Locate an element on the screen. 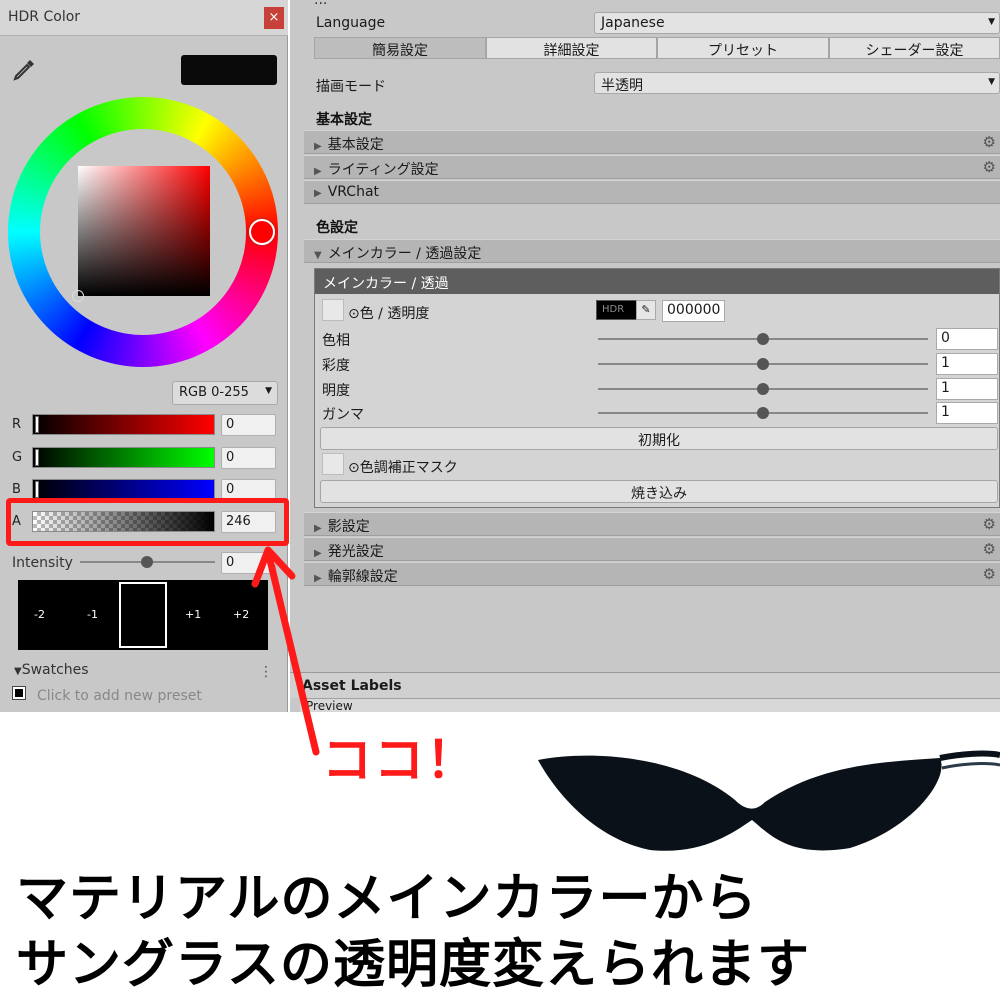 The width and height of the screenshot is (1000, 1000). blue-channel-slider is located at coordinates (123, 489).